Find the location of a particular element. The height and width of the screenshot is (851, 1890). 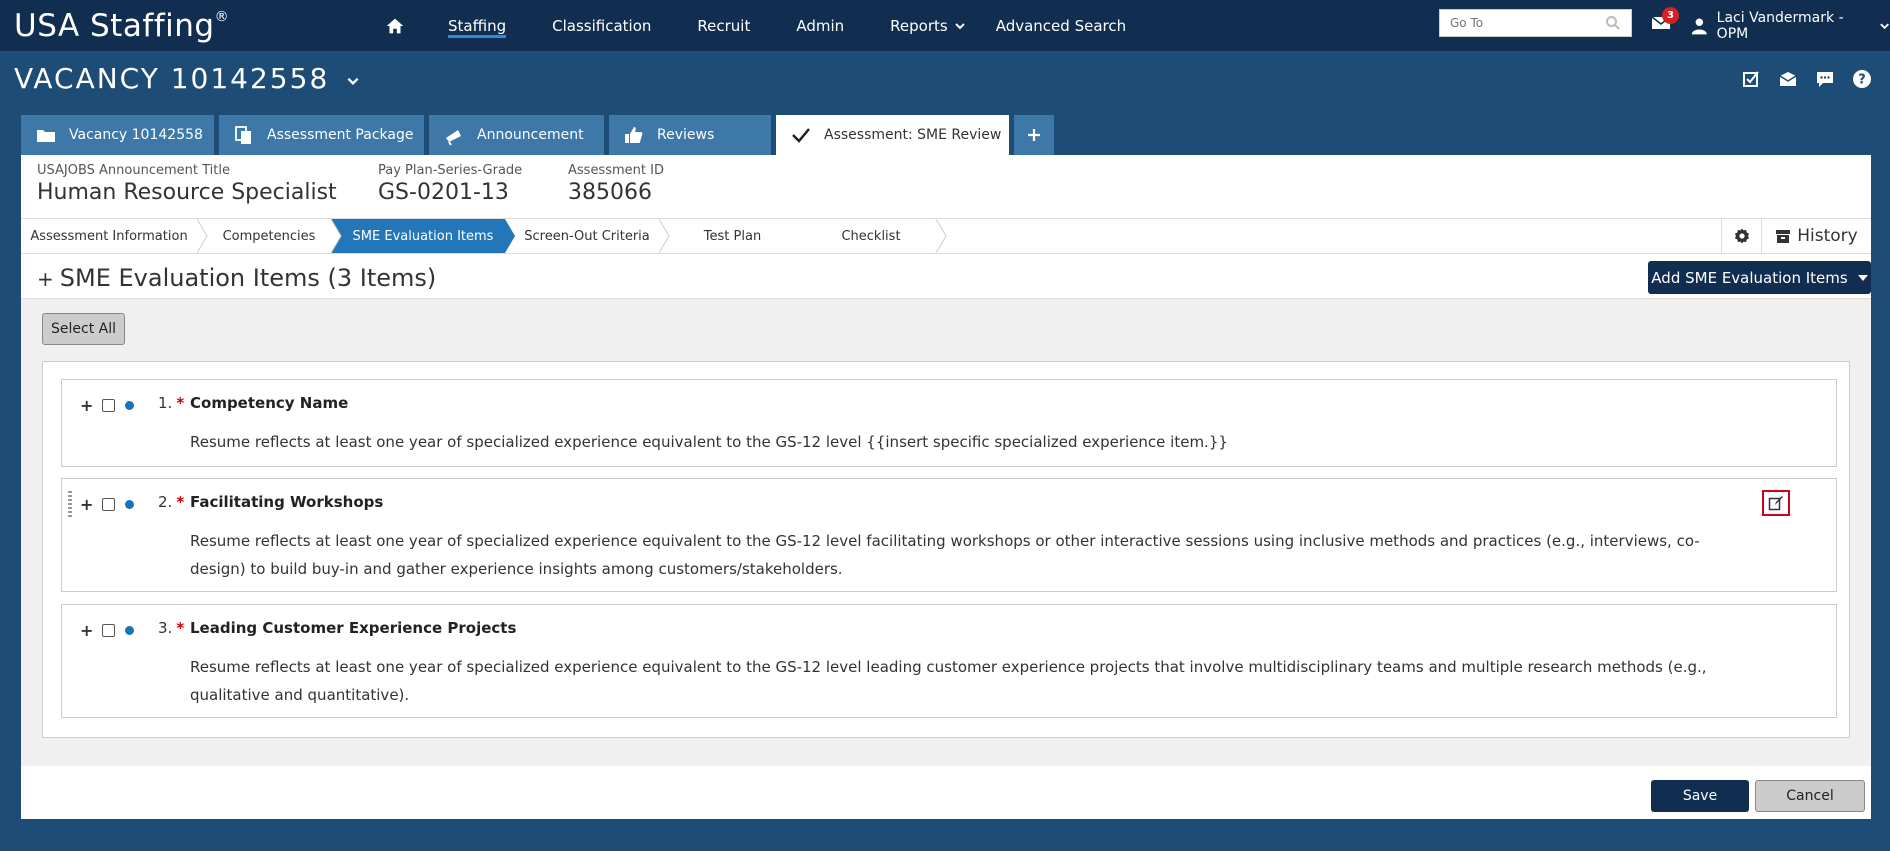

tab-announcement: Announcement is located at coordinates (516, 135).